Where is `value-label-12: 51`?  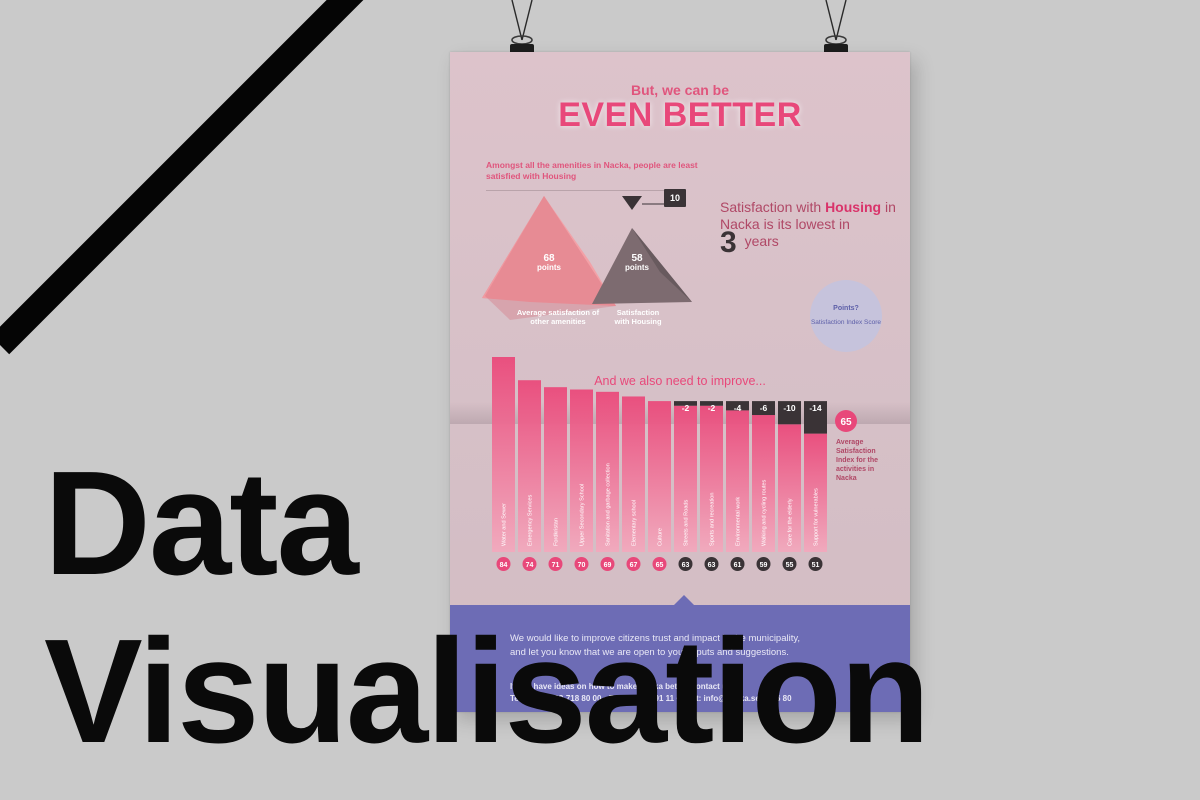
value-label-12: 51 is located at coordinates (816, 565).